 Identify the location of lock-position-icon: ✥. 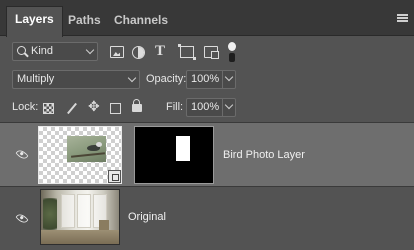
(94, 106).